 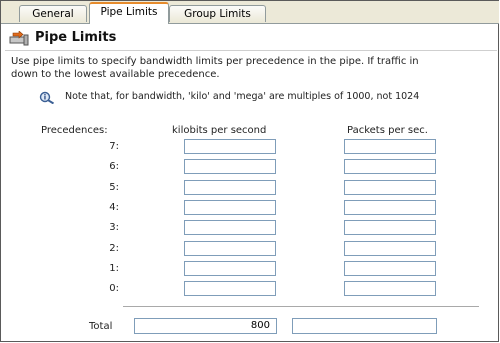 I want to click on total-divider, so click(x=301, y=306).